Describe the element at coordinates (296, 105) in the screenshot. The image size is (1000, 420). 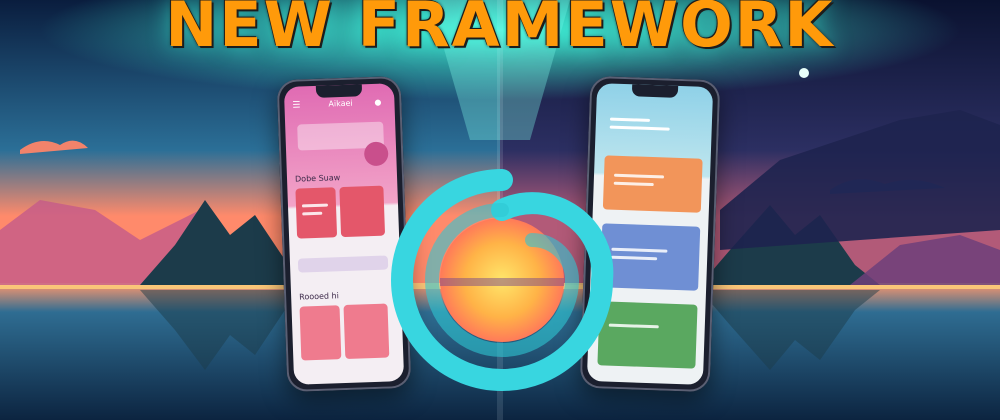
I see `menu-icon: ☰` at that location.